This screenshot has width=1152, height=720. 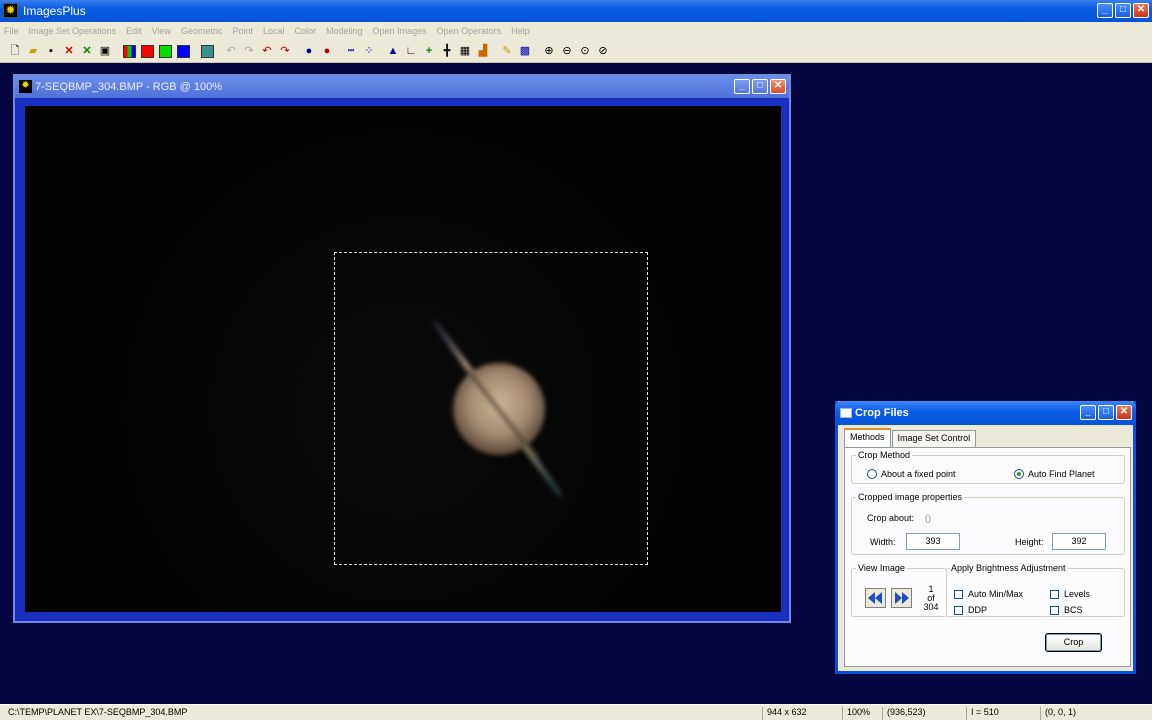 I want to click on ellipse-select-icon: ●, so click(x=309, y=51).